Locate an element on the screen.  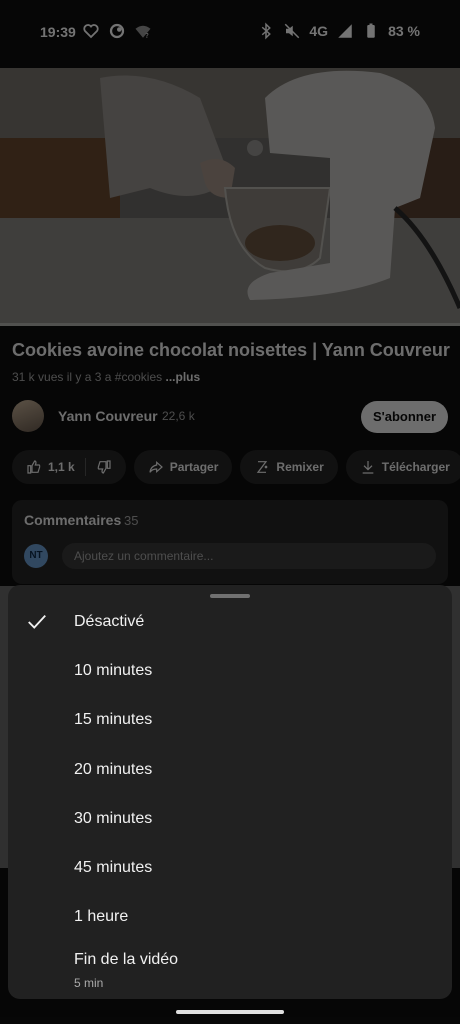
option-label: 1 heure is located at coordinates (101, 916).